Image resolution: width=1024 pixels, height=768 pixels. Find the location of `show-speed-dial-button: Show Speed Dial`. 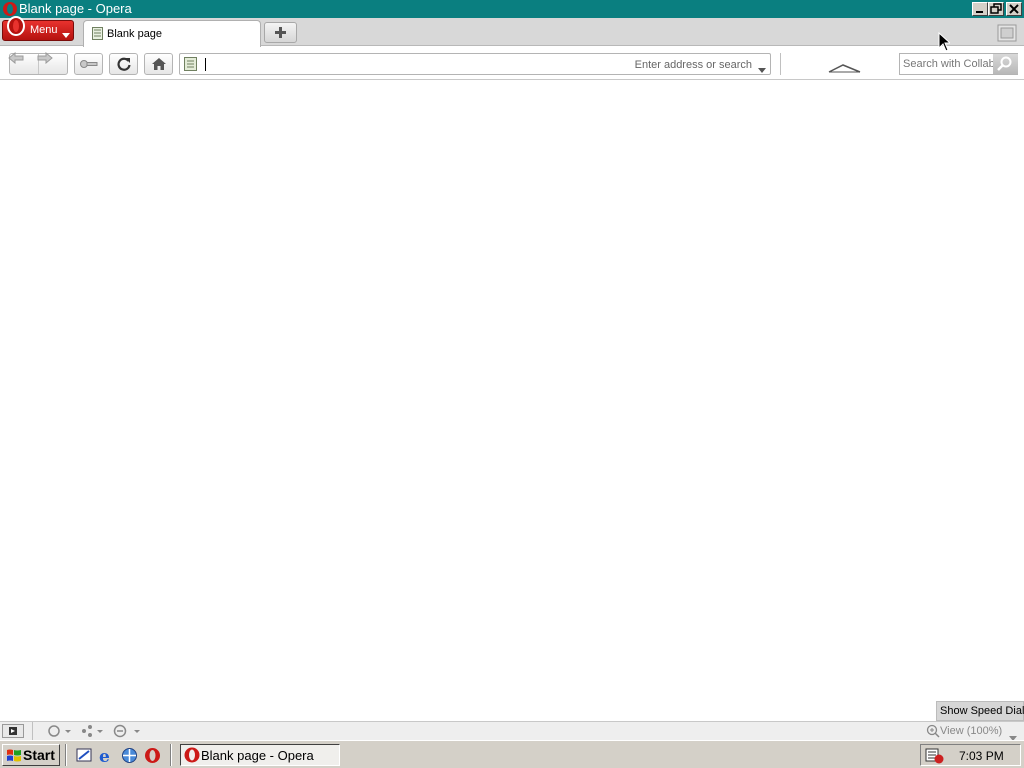

show-speed-dial-button: Show Speed Dial is located at coordinates (980, 711).